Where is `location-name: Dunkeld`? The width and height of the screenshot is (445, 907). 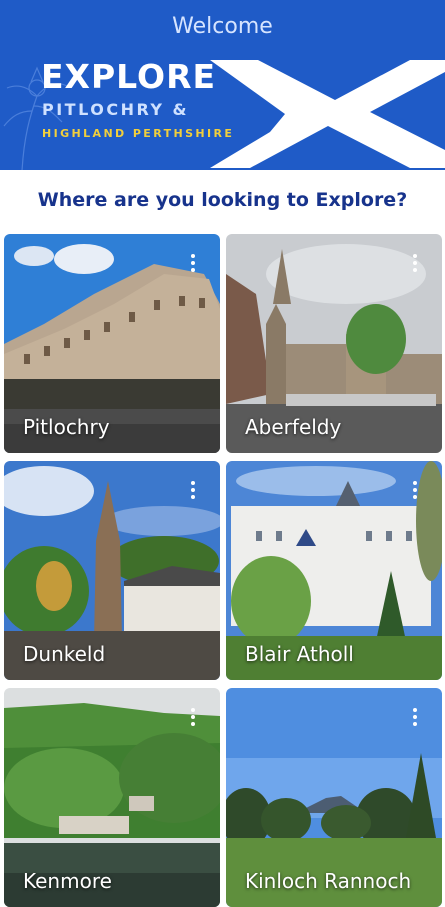
location-name: Dunkeld is located at coordinates (64, 654).